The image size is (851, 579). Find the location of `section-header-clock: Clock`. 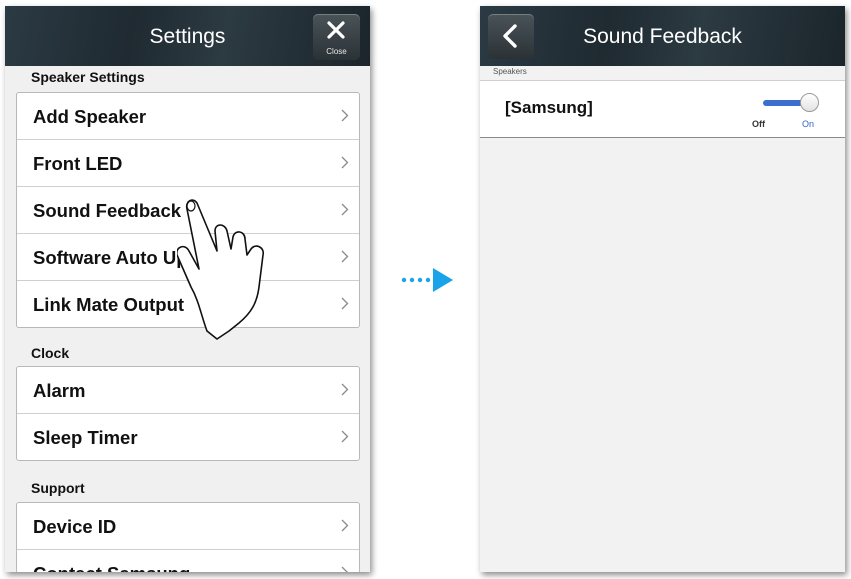

section-header-clock: Clock is located at coordinates (50, 353).